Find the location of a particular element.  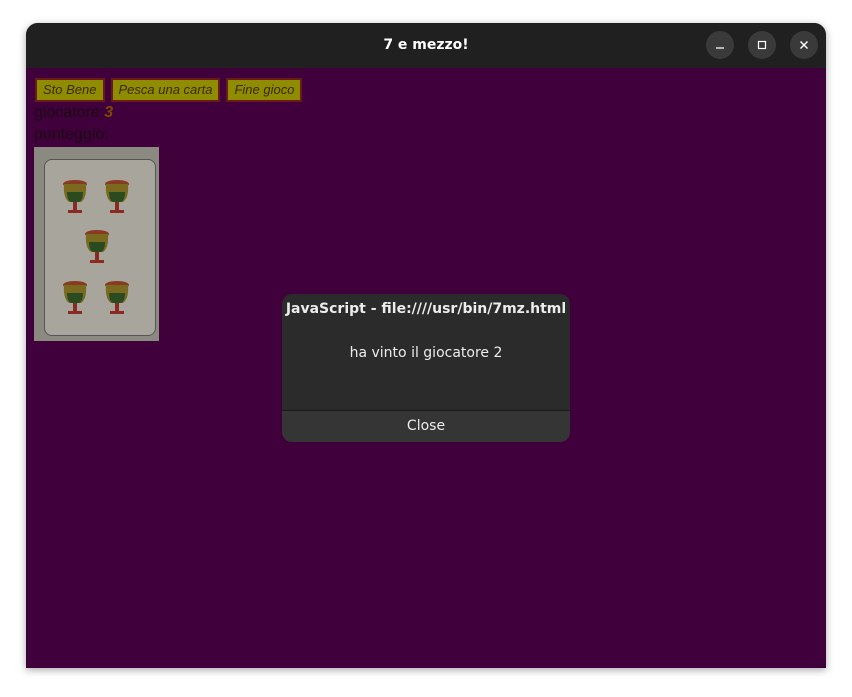

close-icon is located at coordinates (804, 45).